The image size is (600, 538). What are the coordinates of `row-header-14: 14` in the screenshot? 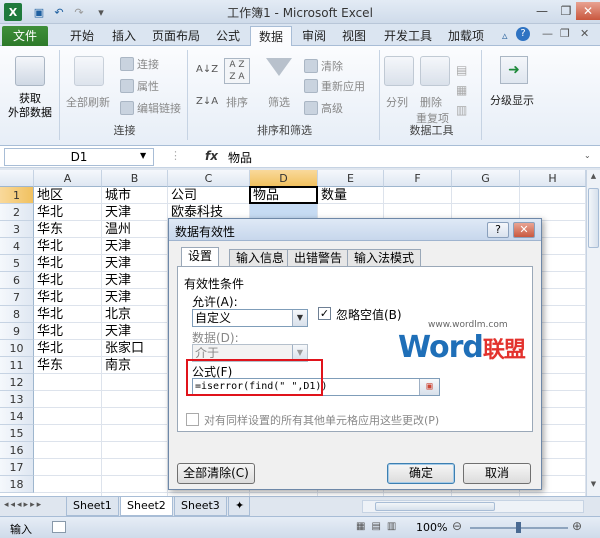 It's located at (17, 416).